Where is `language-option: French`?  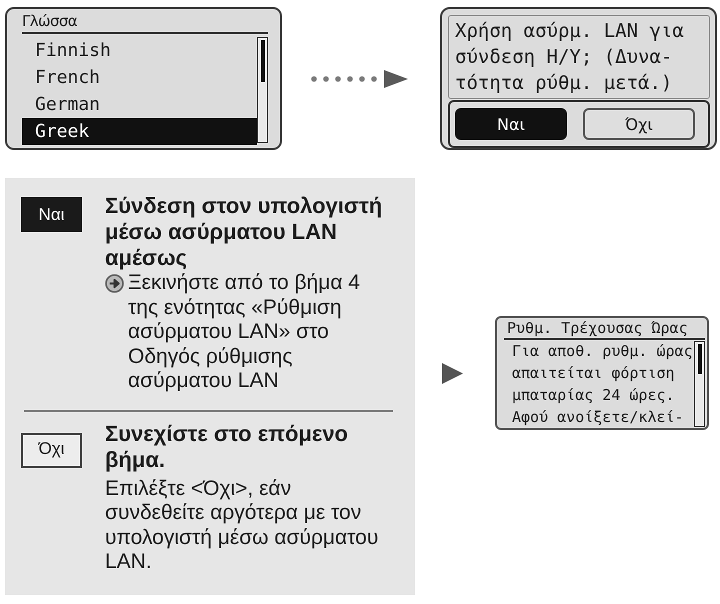 language-option: French is located at coordinates (139, 77).